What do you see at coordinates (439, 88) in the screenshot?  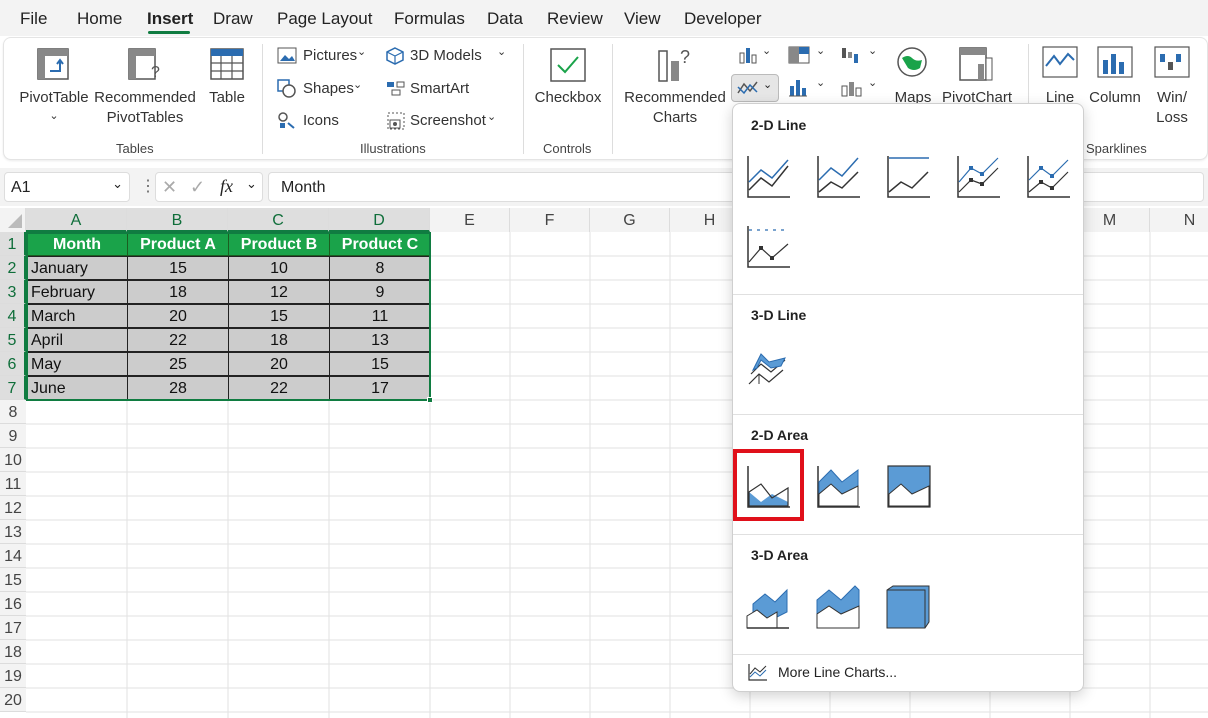 I see `smartart-button: SmartArt` at bounding box center [439, 88].